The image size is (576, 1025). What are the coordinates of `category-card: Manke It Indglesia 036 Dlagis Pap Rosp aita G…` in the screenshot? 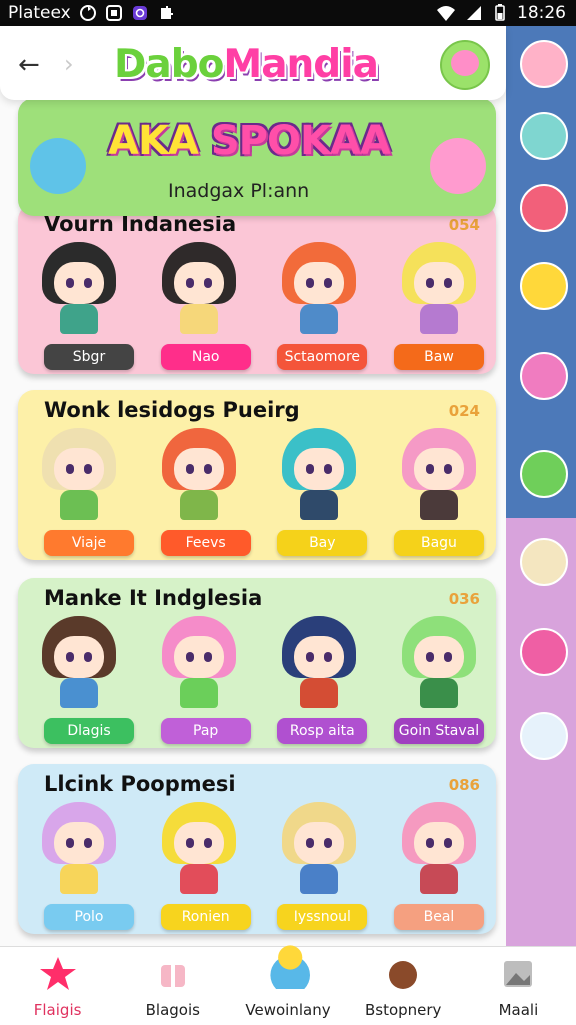 It's located at (257, 663).